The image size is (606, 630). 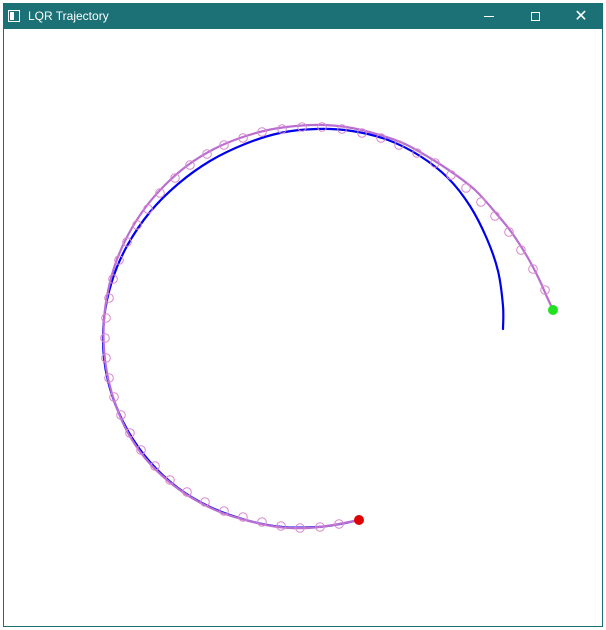 What do you see at coordinates (14, 16) in the screenshot?
I see `app-icon` at bounding box center [14, 16].